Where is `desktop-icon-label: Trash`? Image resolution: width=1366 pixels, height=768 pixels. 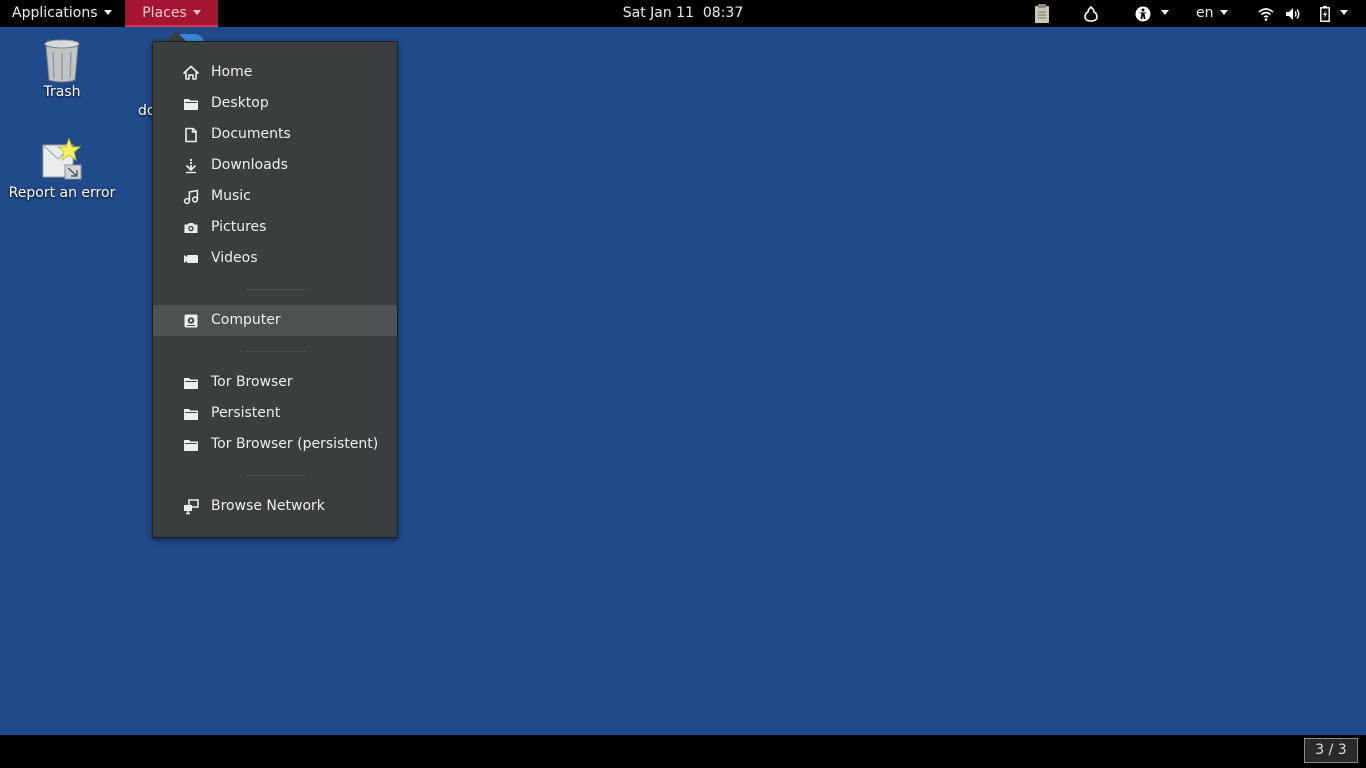
desktop-icon-label: Trash is located at coordinates (62, 92).